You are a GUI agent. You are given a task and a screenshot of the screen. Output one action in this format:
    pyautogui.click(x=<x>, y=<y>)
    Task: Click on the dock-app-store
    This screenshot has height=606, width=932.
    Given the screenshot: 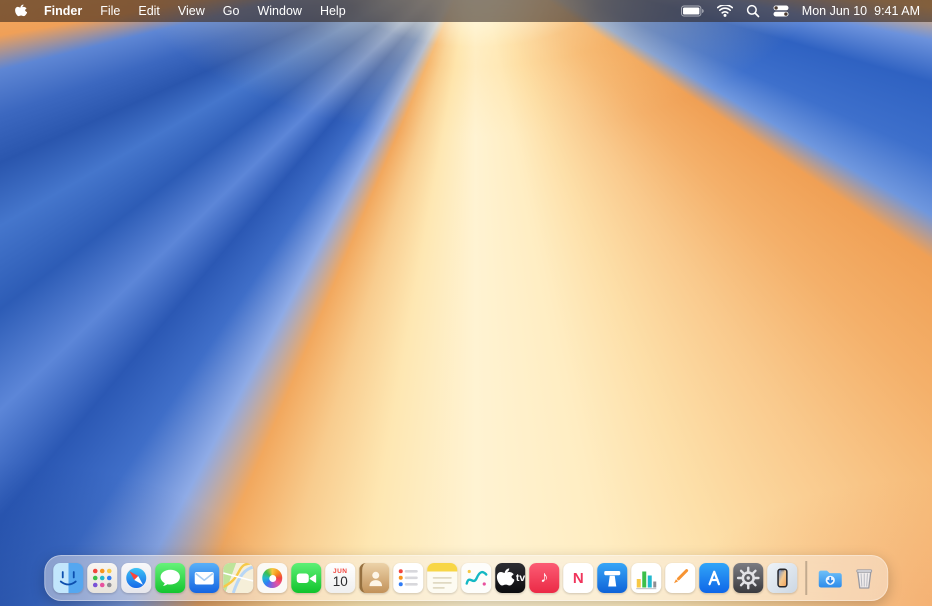 What is the action you would take?
    pyautogui.click(x=714, y=578)
    